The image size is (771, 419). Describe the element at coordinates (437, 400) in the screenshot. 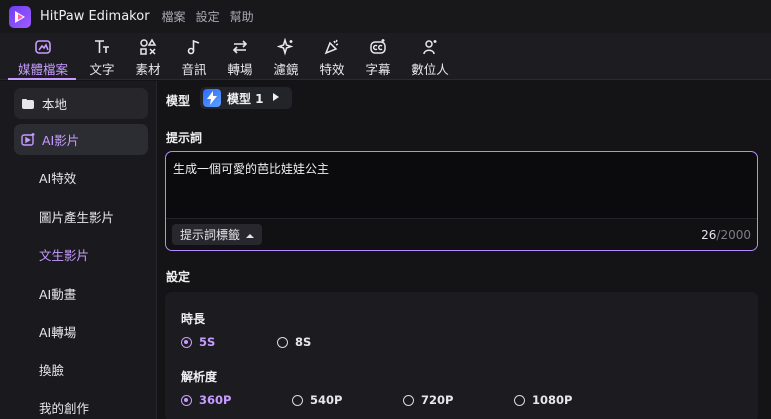

I see `resolution-option-720p-label: 720P` at that location.